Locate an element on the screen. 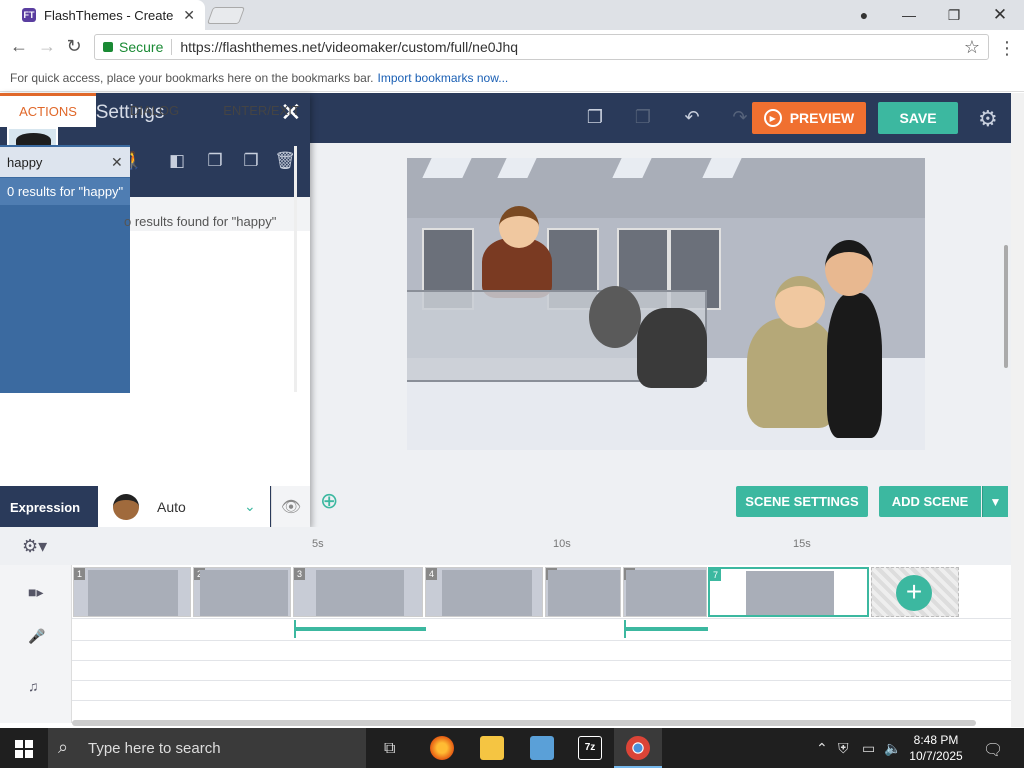 The width and height of the screenshot is (1024, 768). character-clerk-head is located at coordinates (519, 227).